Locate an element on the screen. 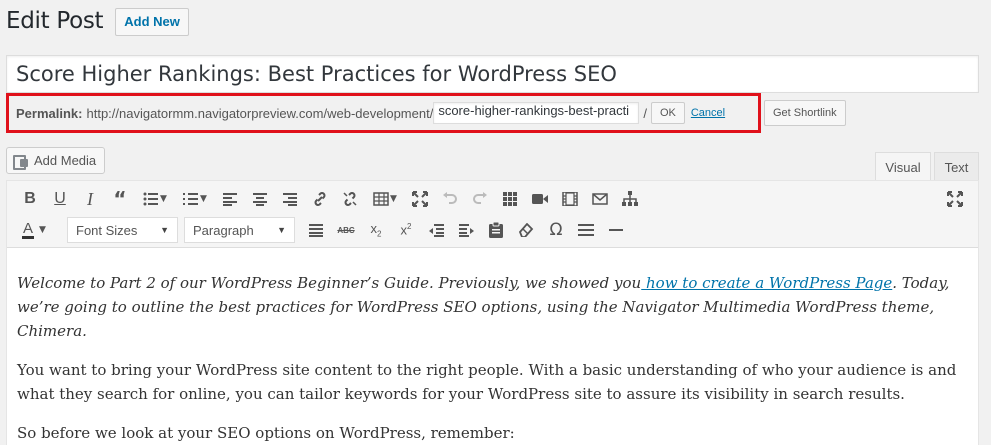 This screenshot has height=445, width=991. italic-icon: I is located at coordinates (90, 199).